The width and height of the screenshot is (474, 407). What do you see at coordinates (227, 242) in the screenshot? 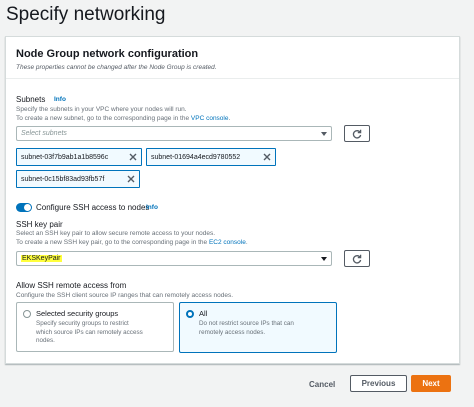
I see `ec2-console-link: EC2 console` at bounding box center [227, 242].